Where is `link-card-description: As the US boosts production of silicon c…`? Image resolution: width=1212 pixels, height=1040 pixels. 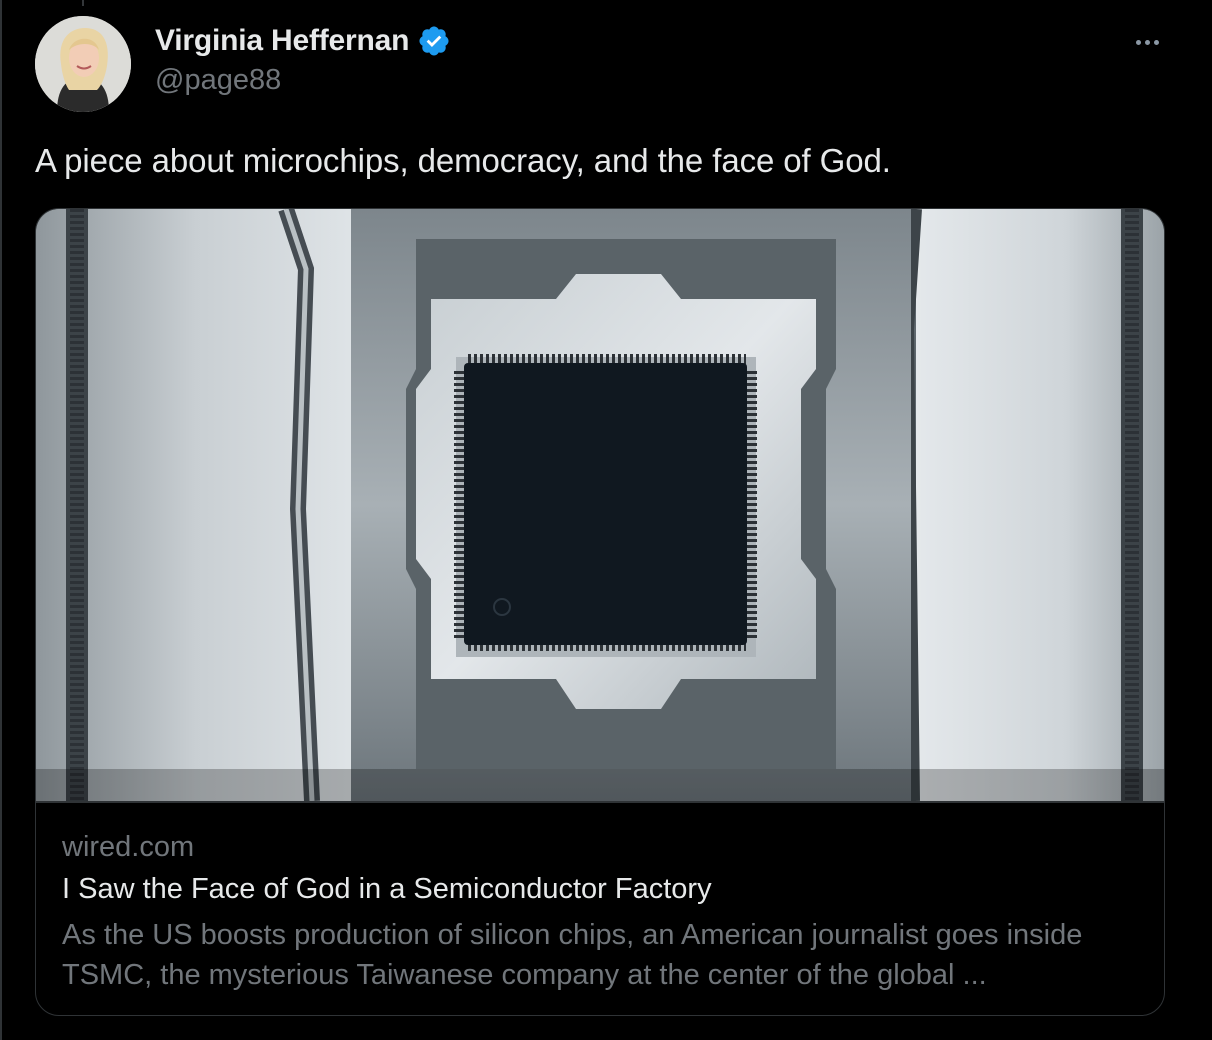 link-card-description: As the US boosts production of silicon c… is located at coordinates (572, 955).